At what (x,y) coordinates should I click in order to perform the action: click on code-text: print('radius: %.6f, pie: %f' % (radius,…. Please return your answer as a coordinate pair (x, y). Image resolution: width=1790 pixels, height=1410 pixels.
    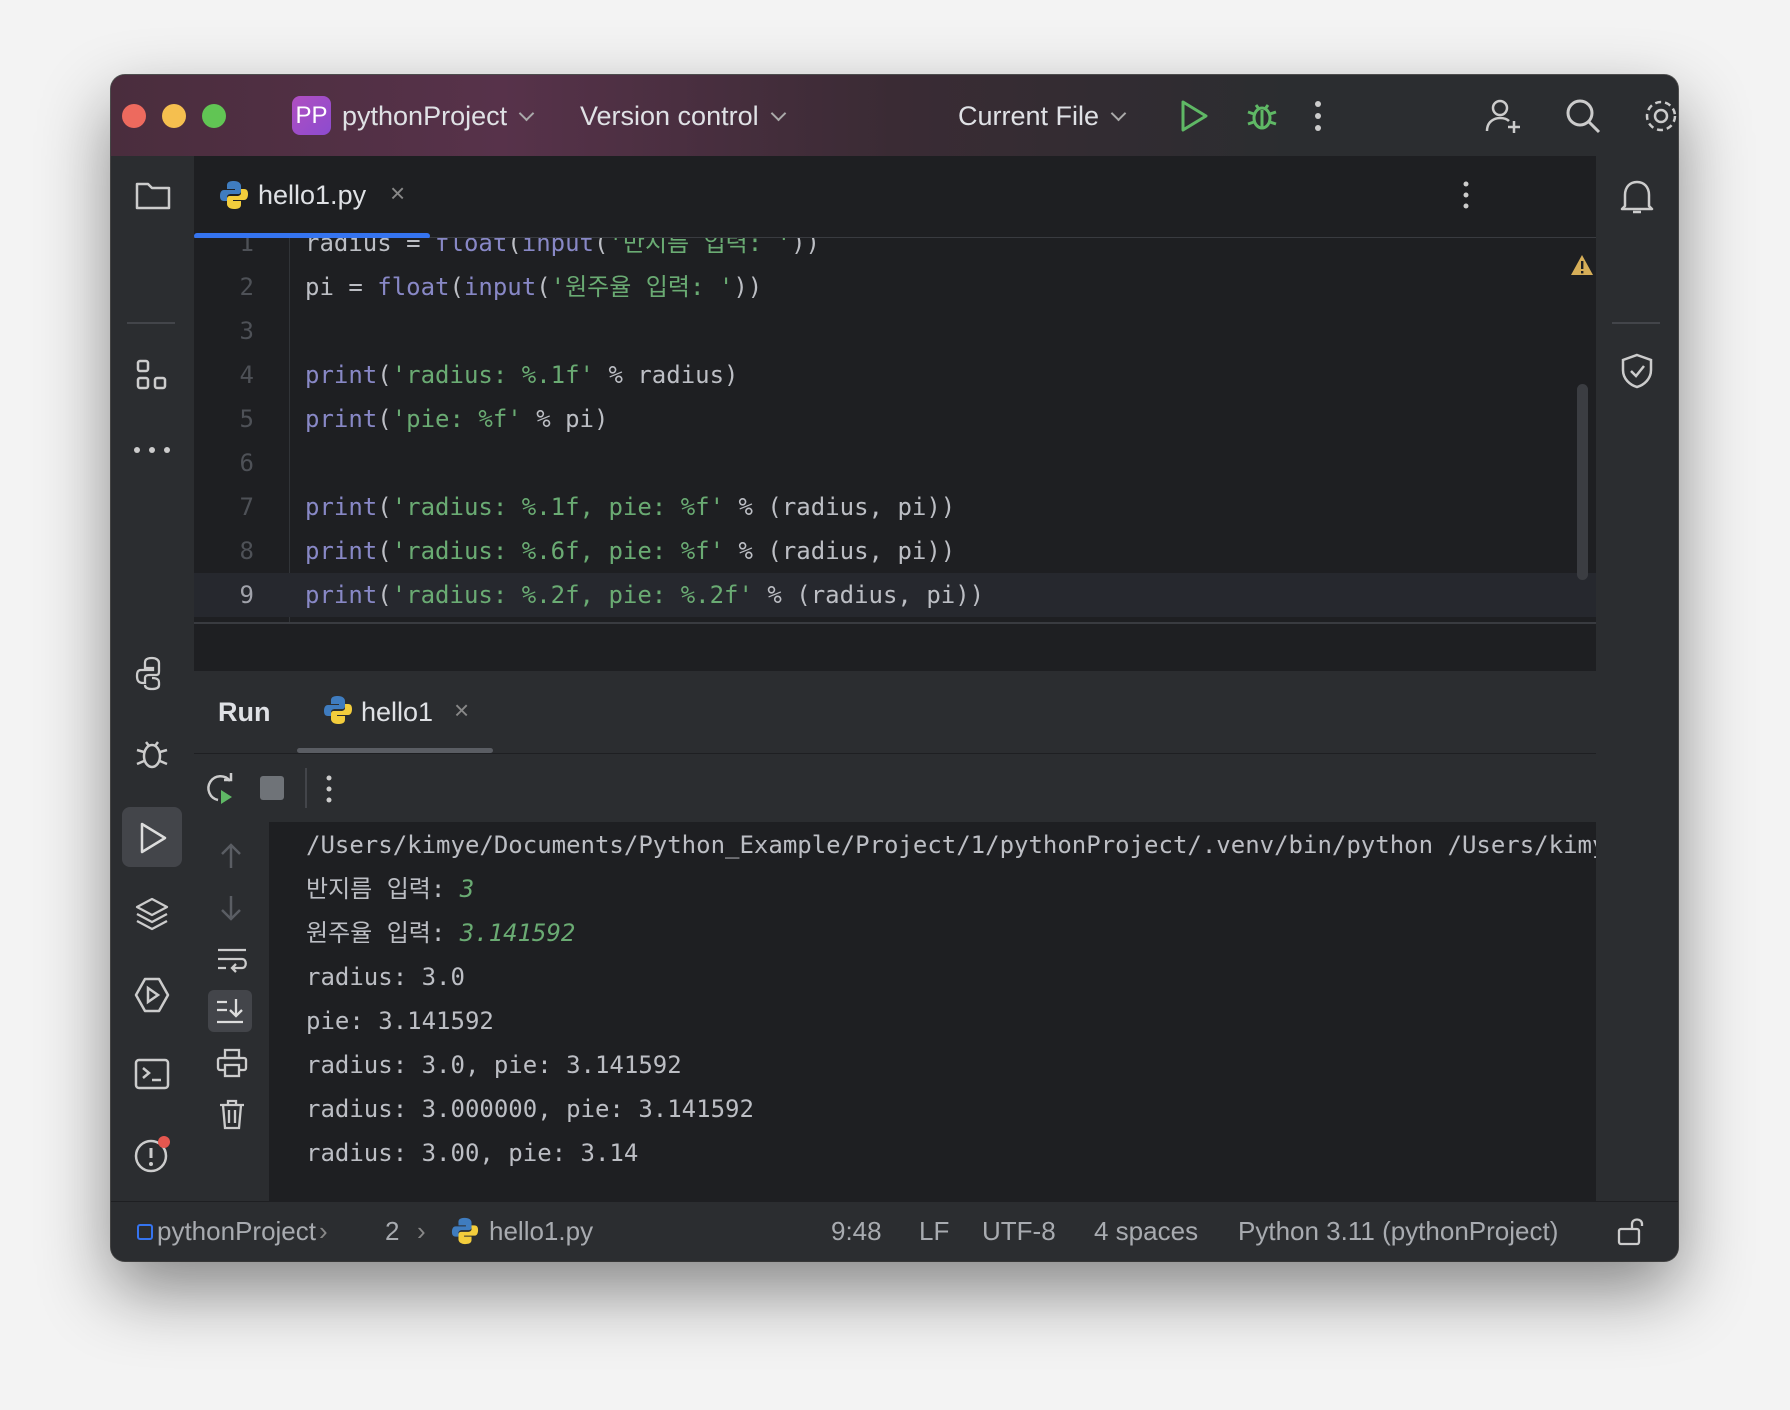
    Looking at the image, I should click on (630, 551).